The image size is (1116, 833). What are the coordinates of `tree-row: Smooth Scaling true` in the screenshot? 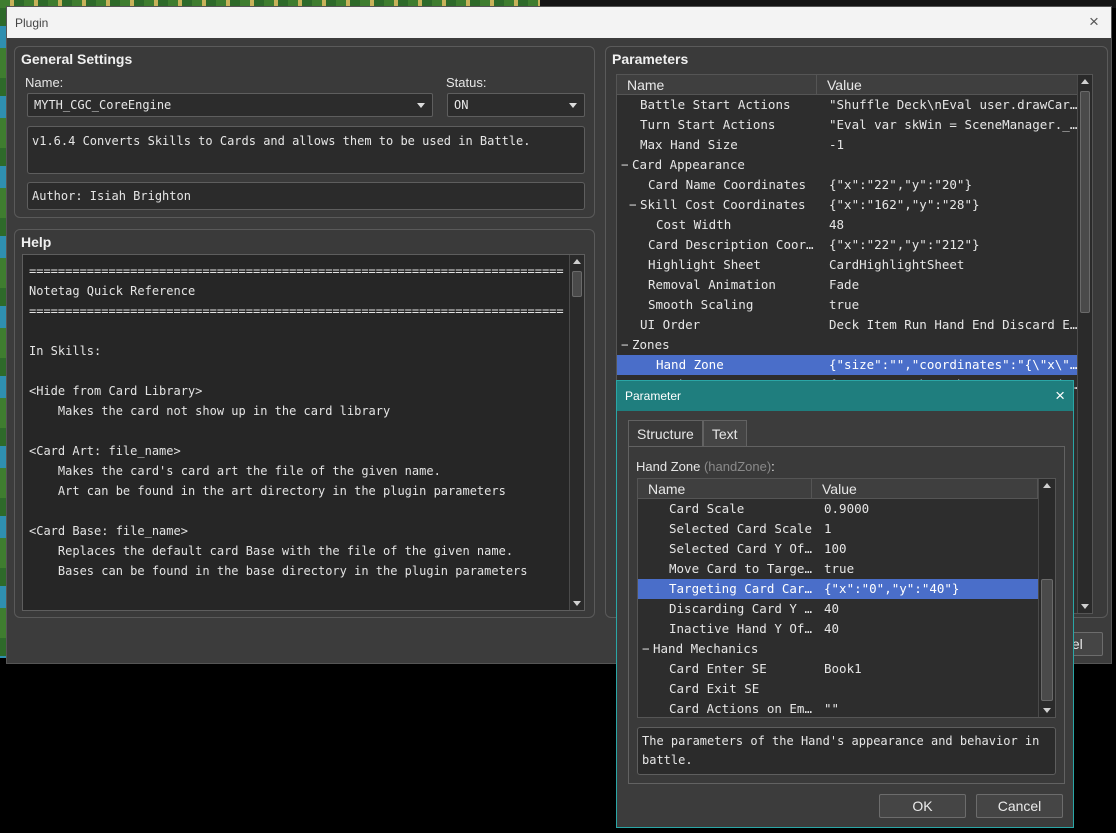 It's located at (854, 305).